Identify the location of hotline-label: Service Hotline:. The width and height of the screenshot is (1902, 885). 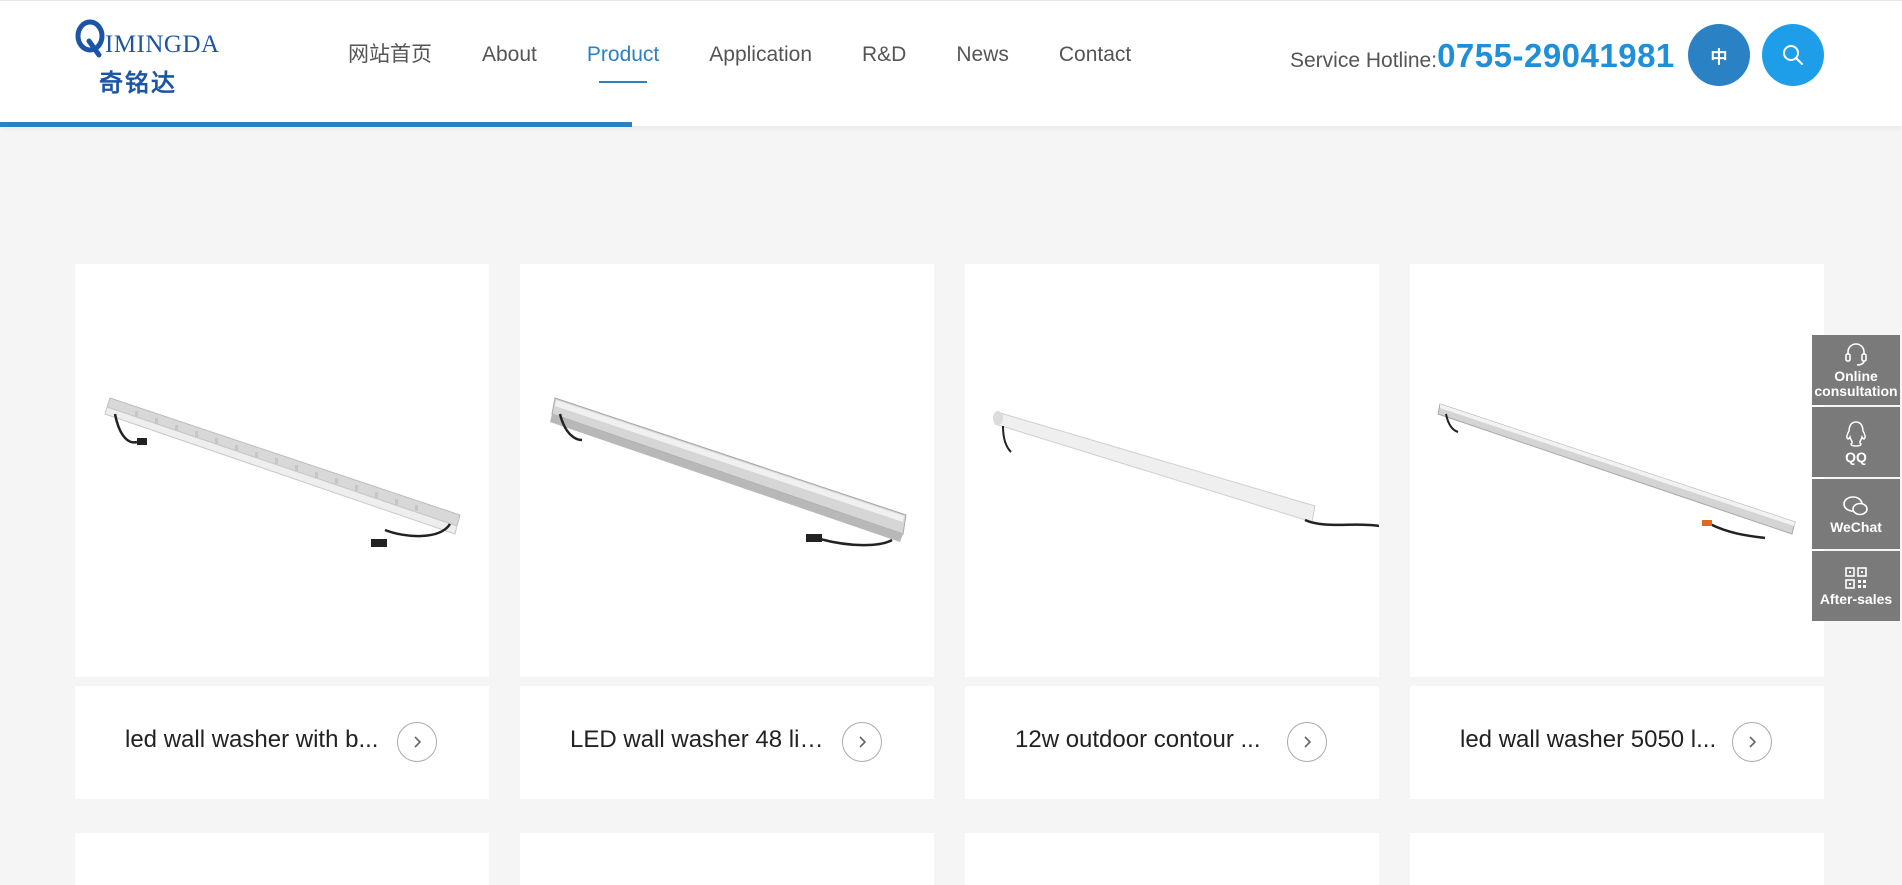
(1364, 60).